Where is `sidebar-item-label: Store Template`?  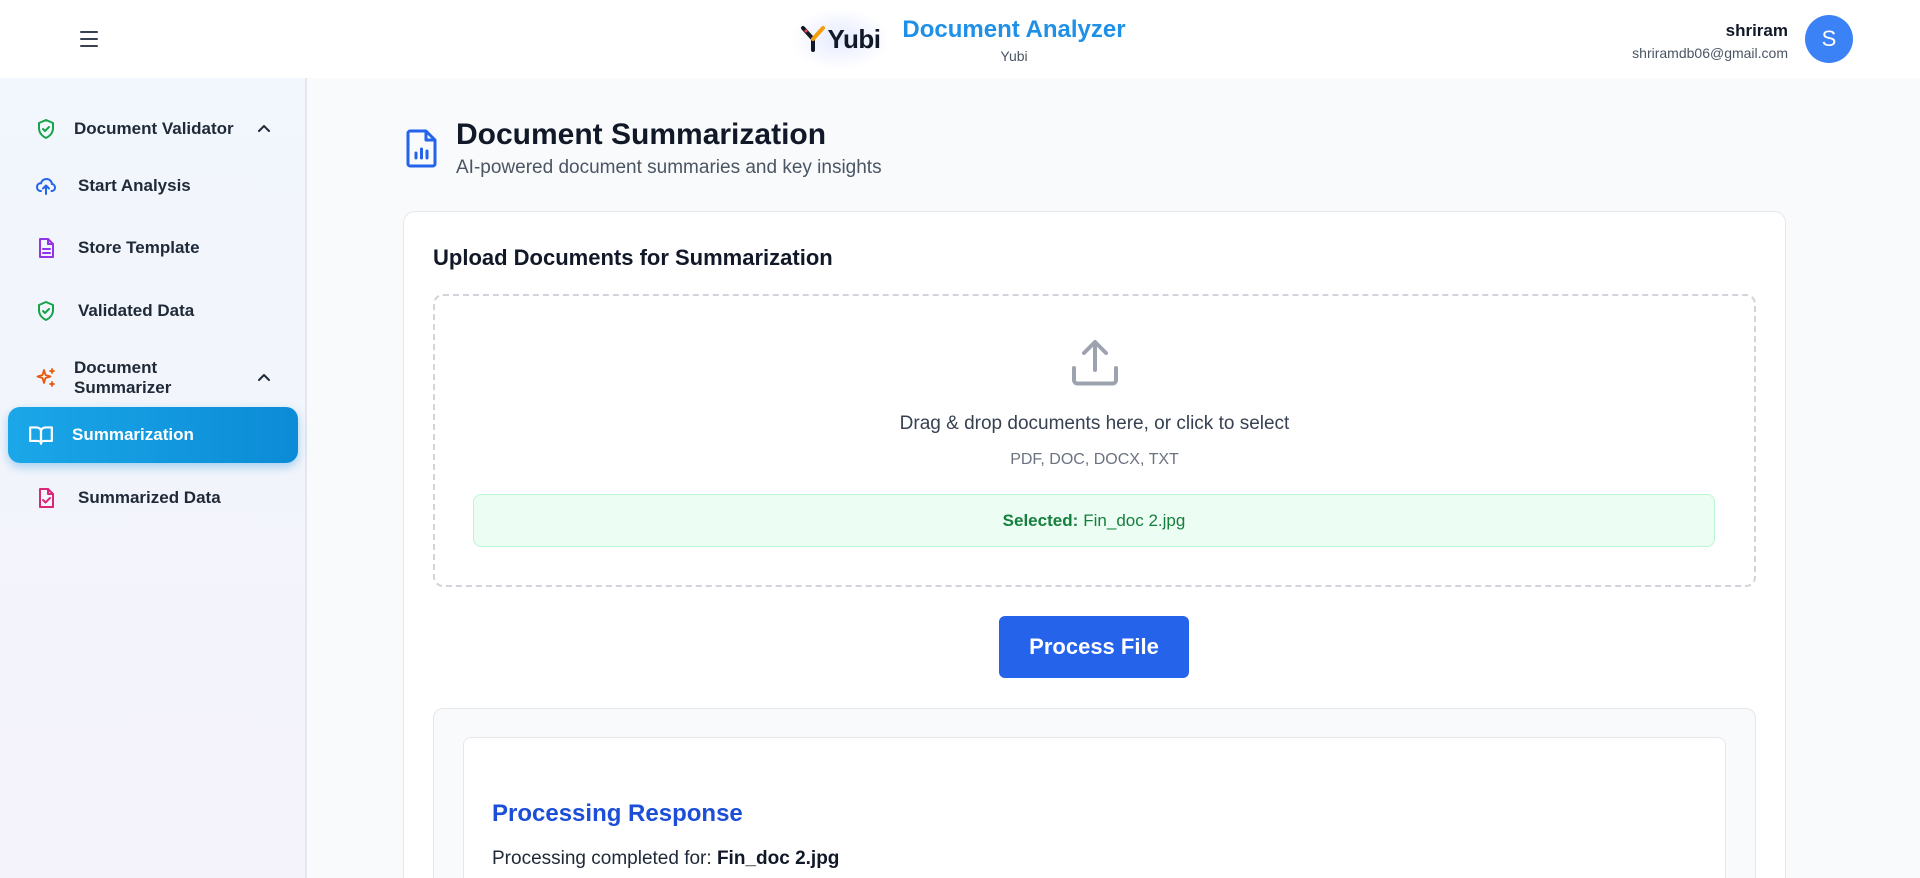 sidebar-item-label: Store Template is located at coordinates (139, 247).